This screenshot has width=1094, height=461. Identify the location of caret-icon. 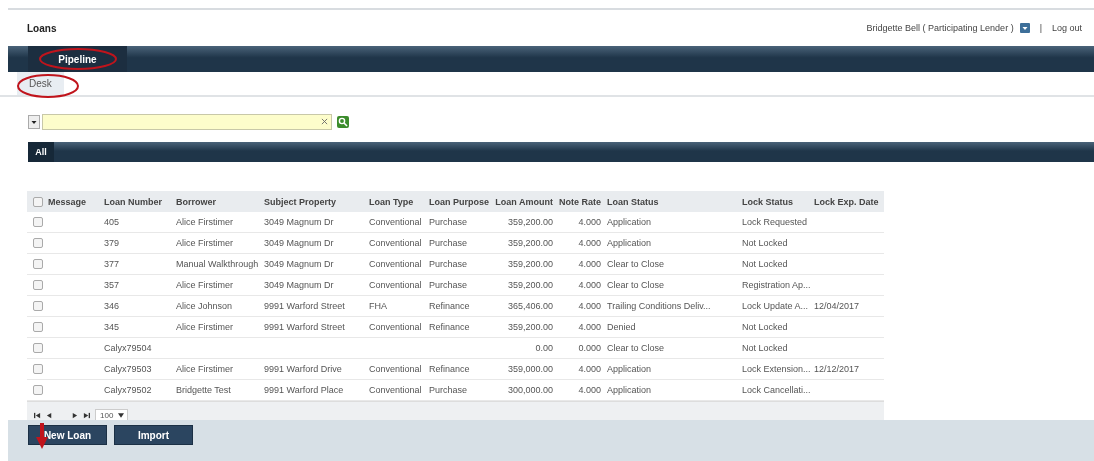
(121, 415).